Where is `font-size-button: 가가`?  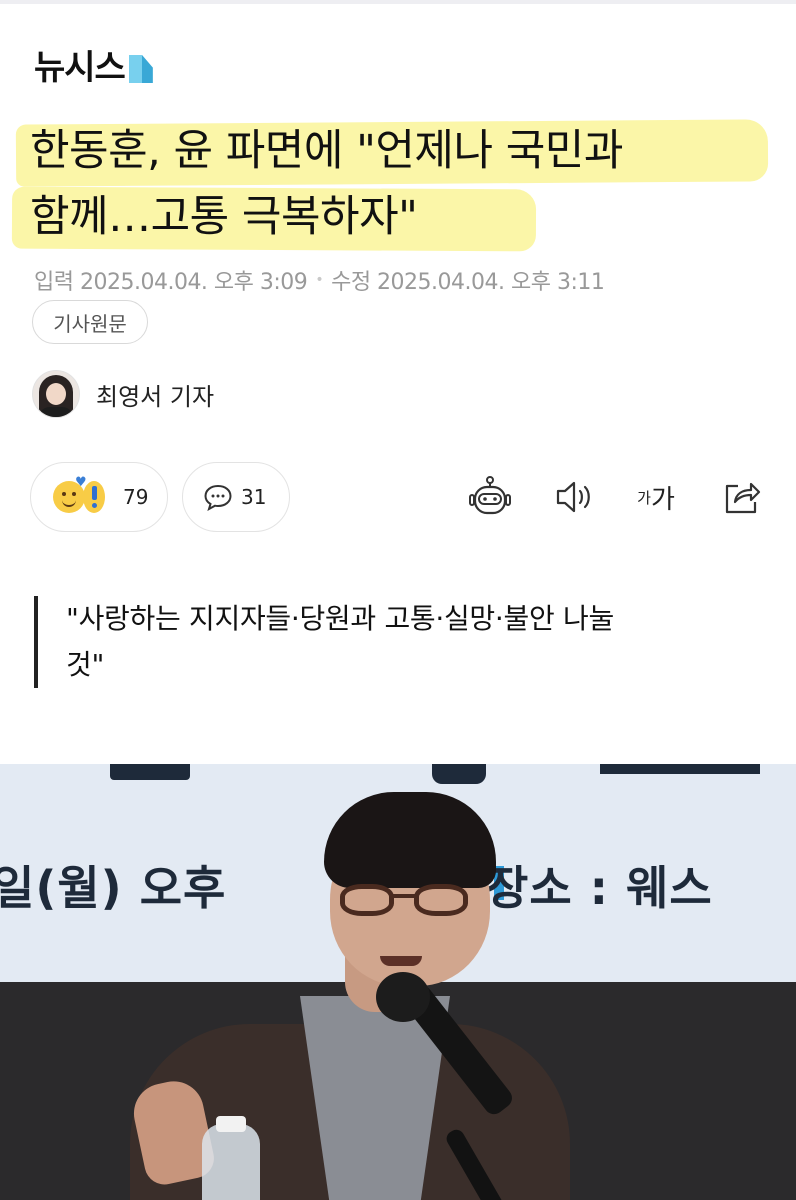
font-size-button: 가가 is located at coordinates (656, 497).